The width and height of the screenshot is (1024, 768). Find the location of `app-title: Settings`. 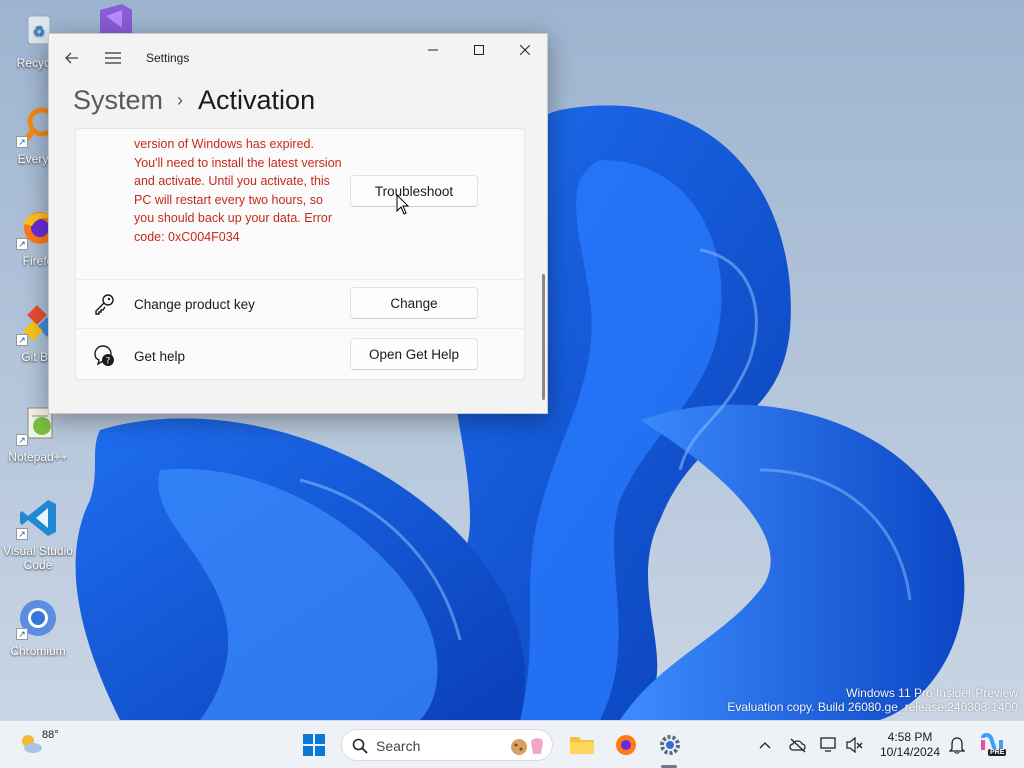

app-title: Settings is located at coordinates (168, 58).